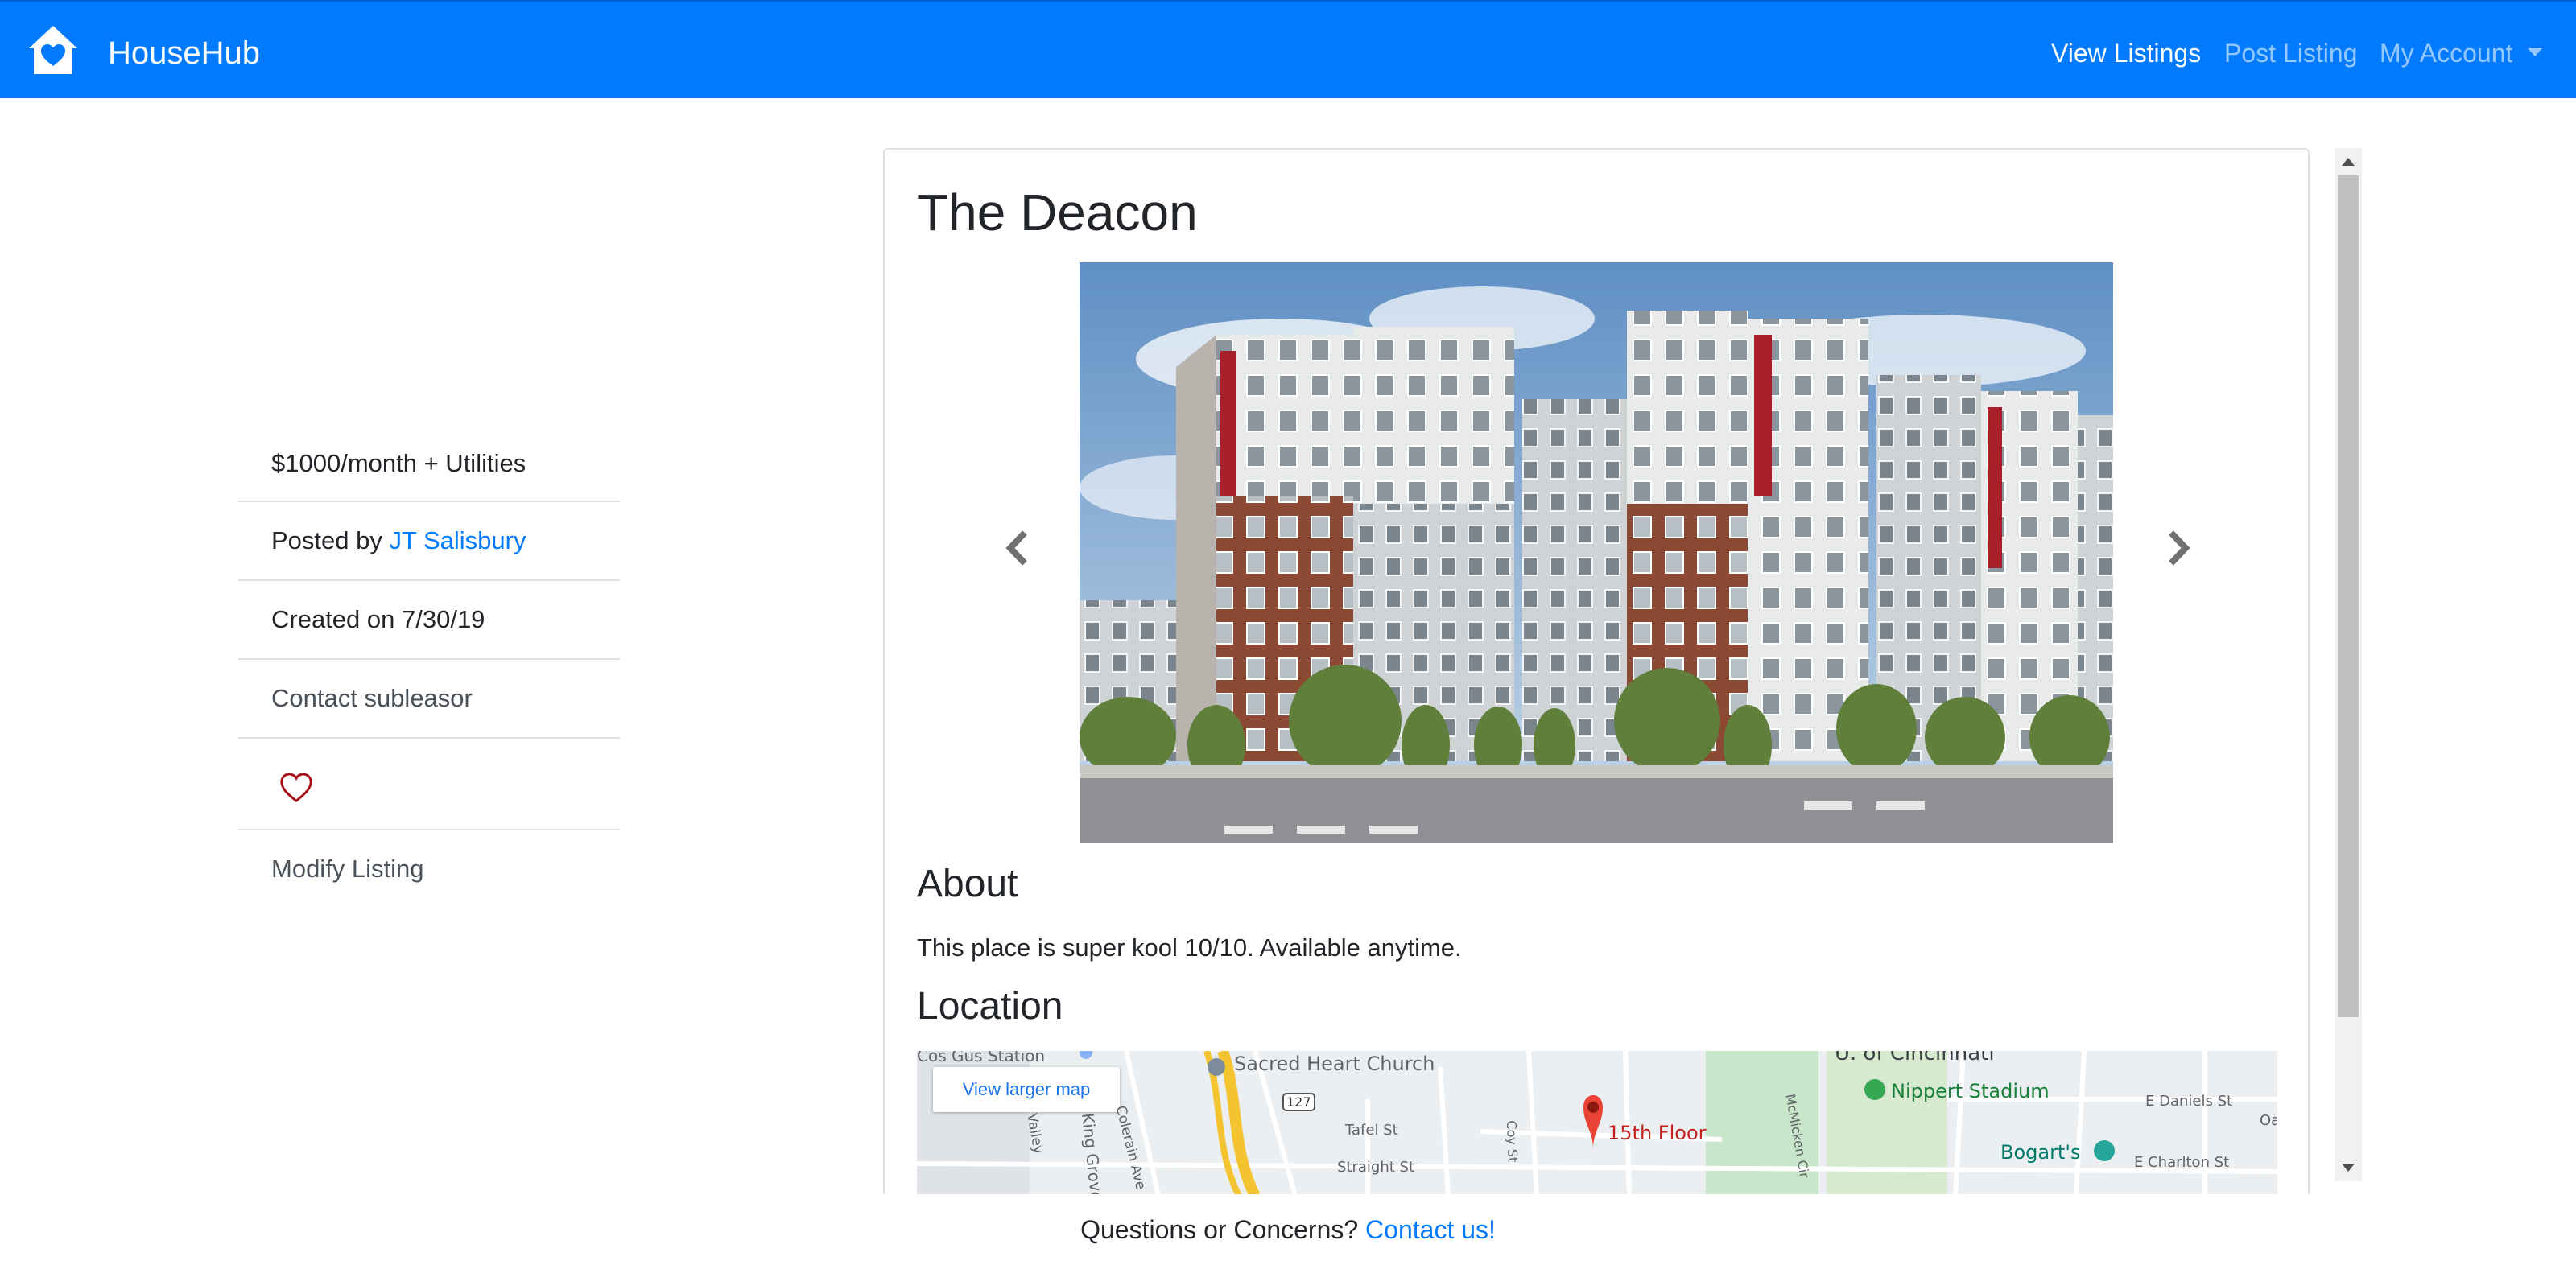 Image resolution: width=2576 pixels, height=1269 pixels. Describe the element at coordinates (1657, 1133) in the screenshot. I see `map-marker-label: 15th Floor` at that location.